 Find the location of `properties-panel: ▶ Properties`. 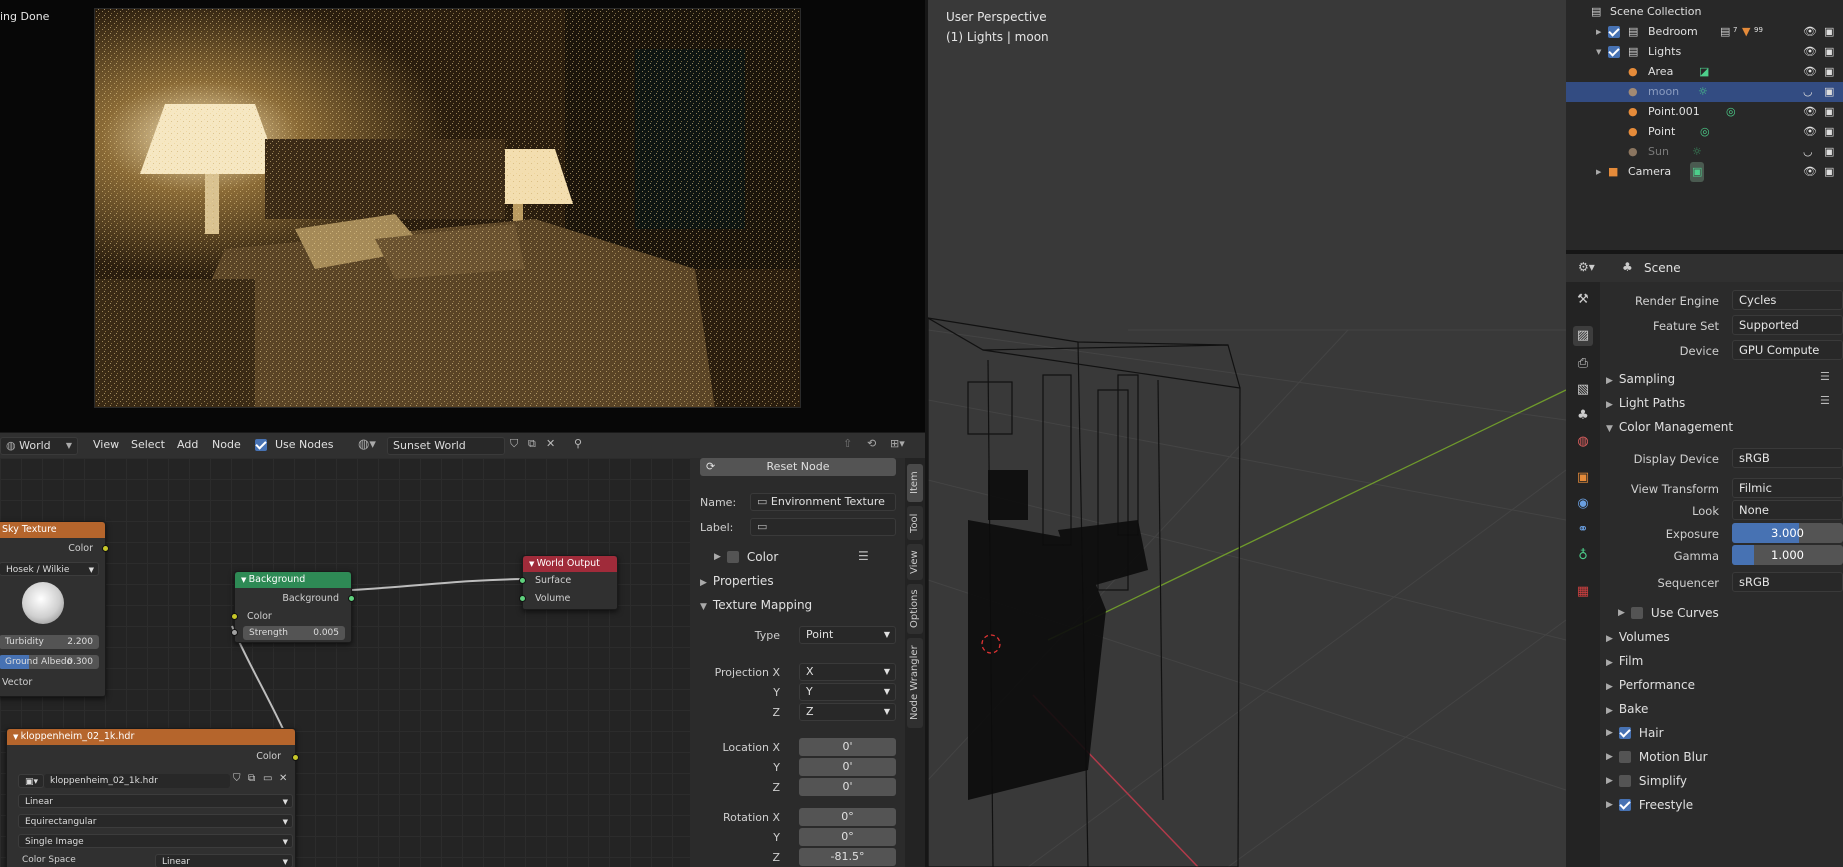

properties-panel: ▶ Properties is located at coordinates (737, 581).